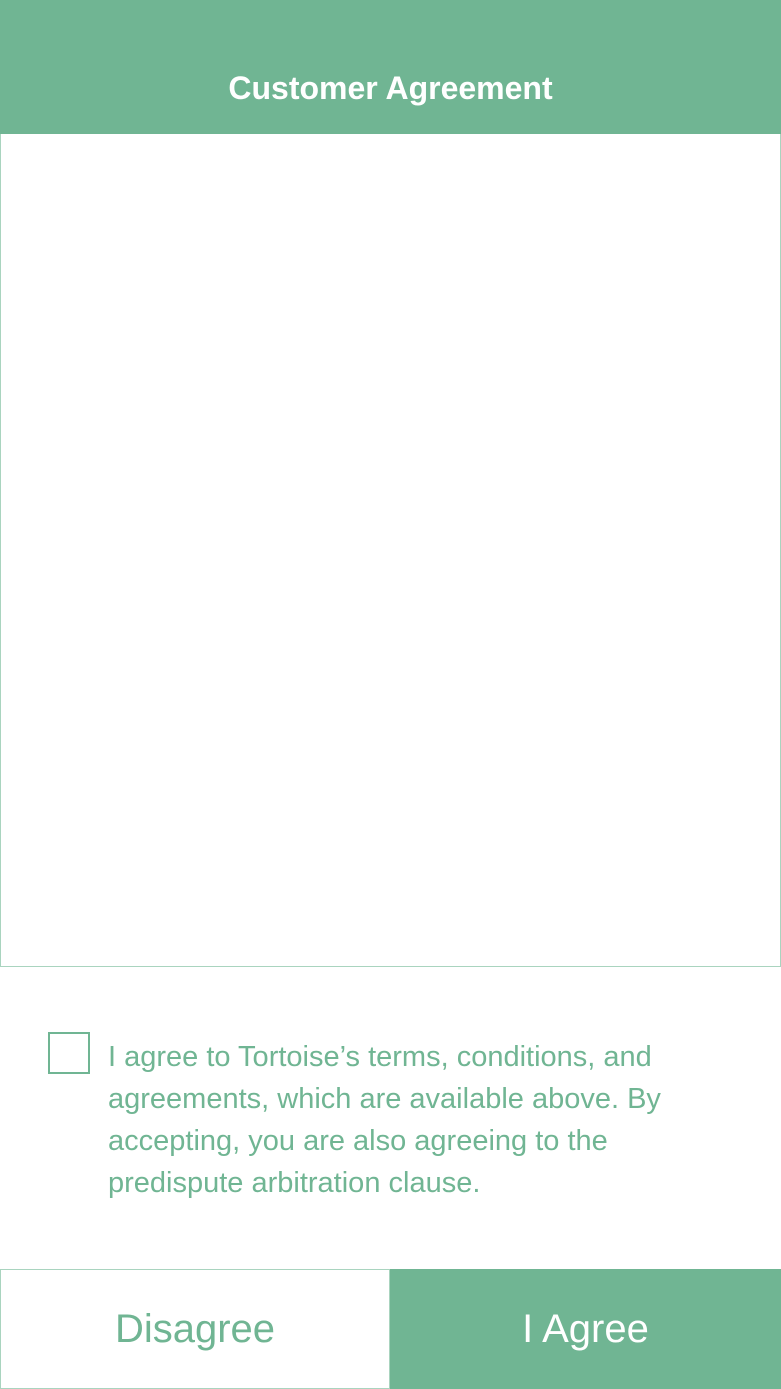 The height and width of the screenshot is (1389, 781). I want to click on disagree-button: Disagree, so click(195, 1329).